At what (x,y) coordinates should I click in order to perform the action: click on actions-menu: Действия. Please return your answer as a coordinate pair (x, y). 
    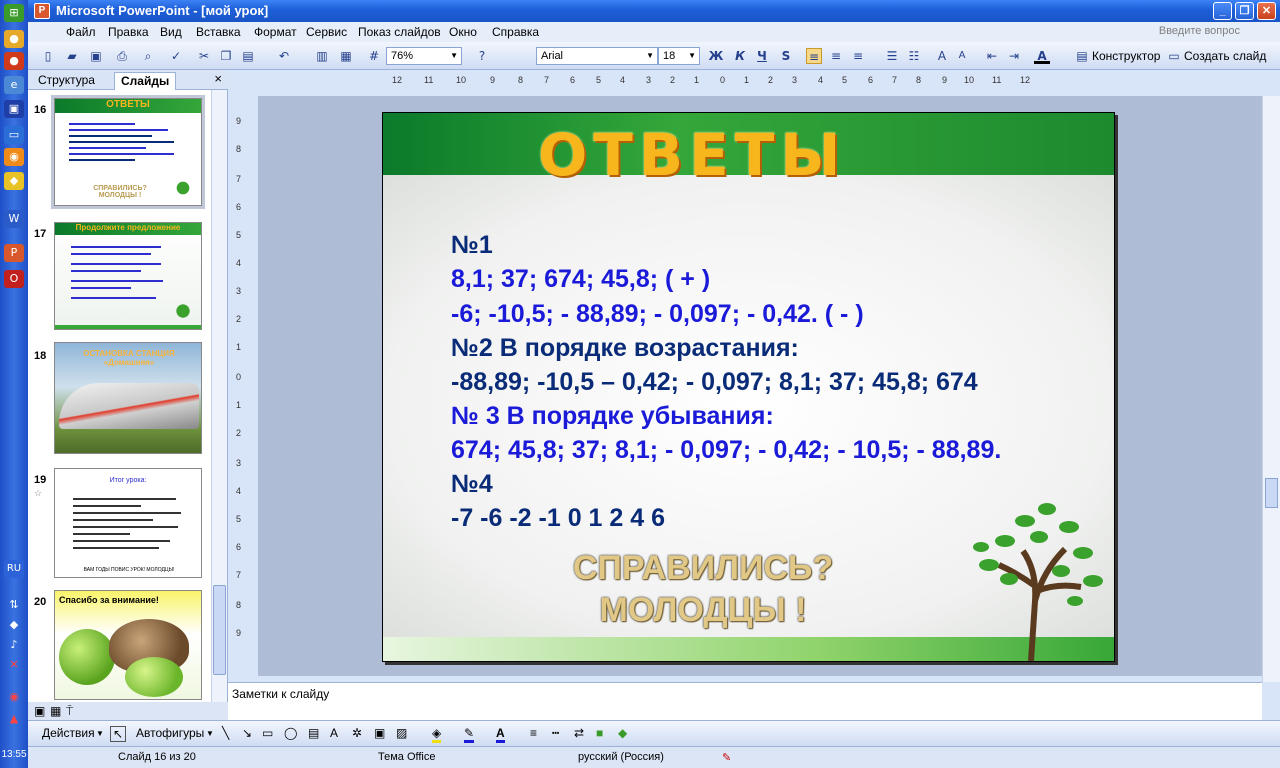
    Looking at the image, I should click on (68, 733).